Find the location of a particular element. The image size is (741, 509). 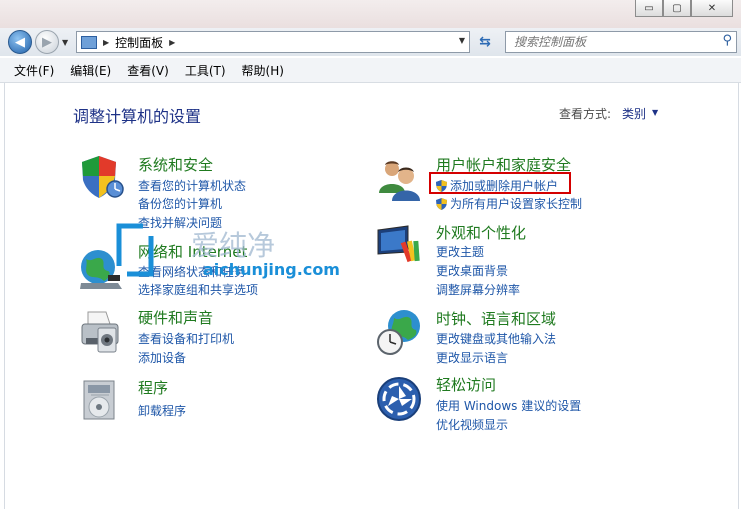

watermark-brand: 爱纯净 is located at coordinates (233, 245).